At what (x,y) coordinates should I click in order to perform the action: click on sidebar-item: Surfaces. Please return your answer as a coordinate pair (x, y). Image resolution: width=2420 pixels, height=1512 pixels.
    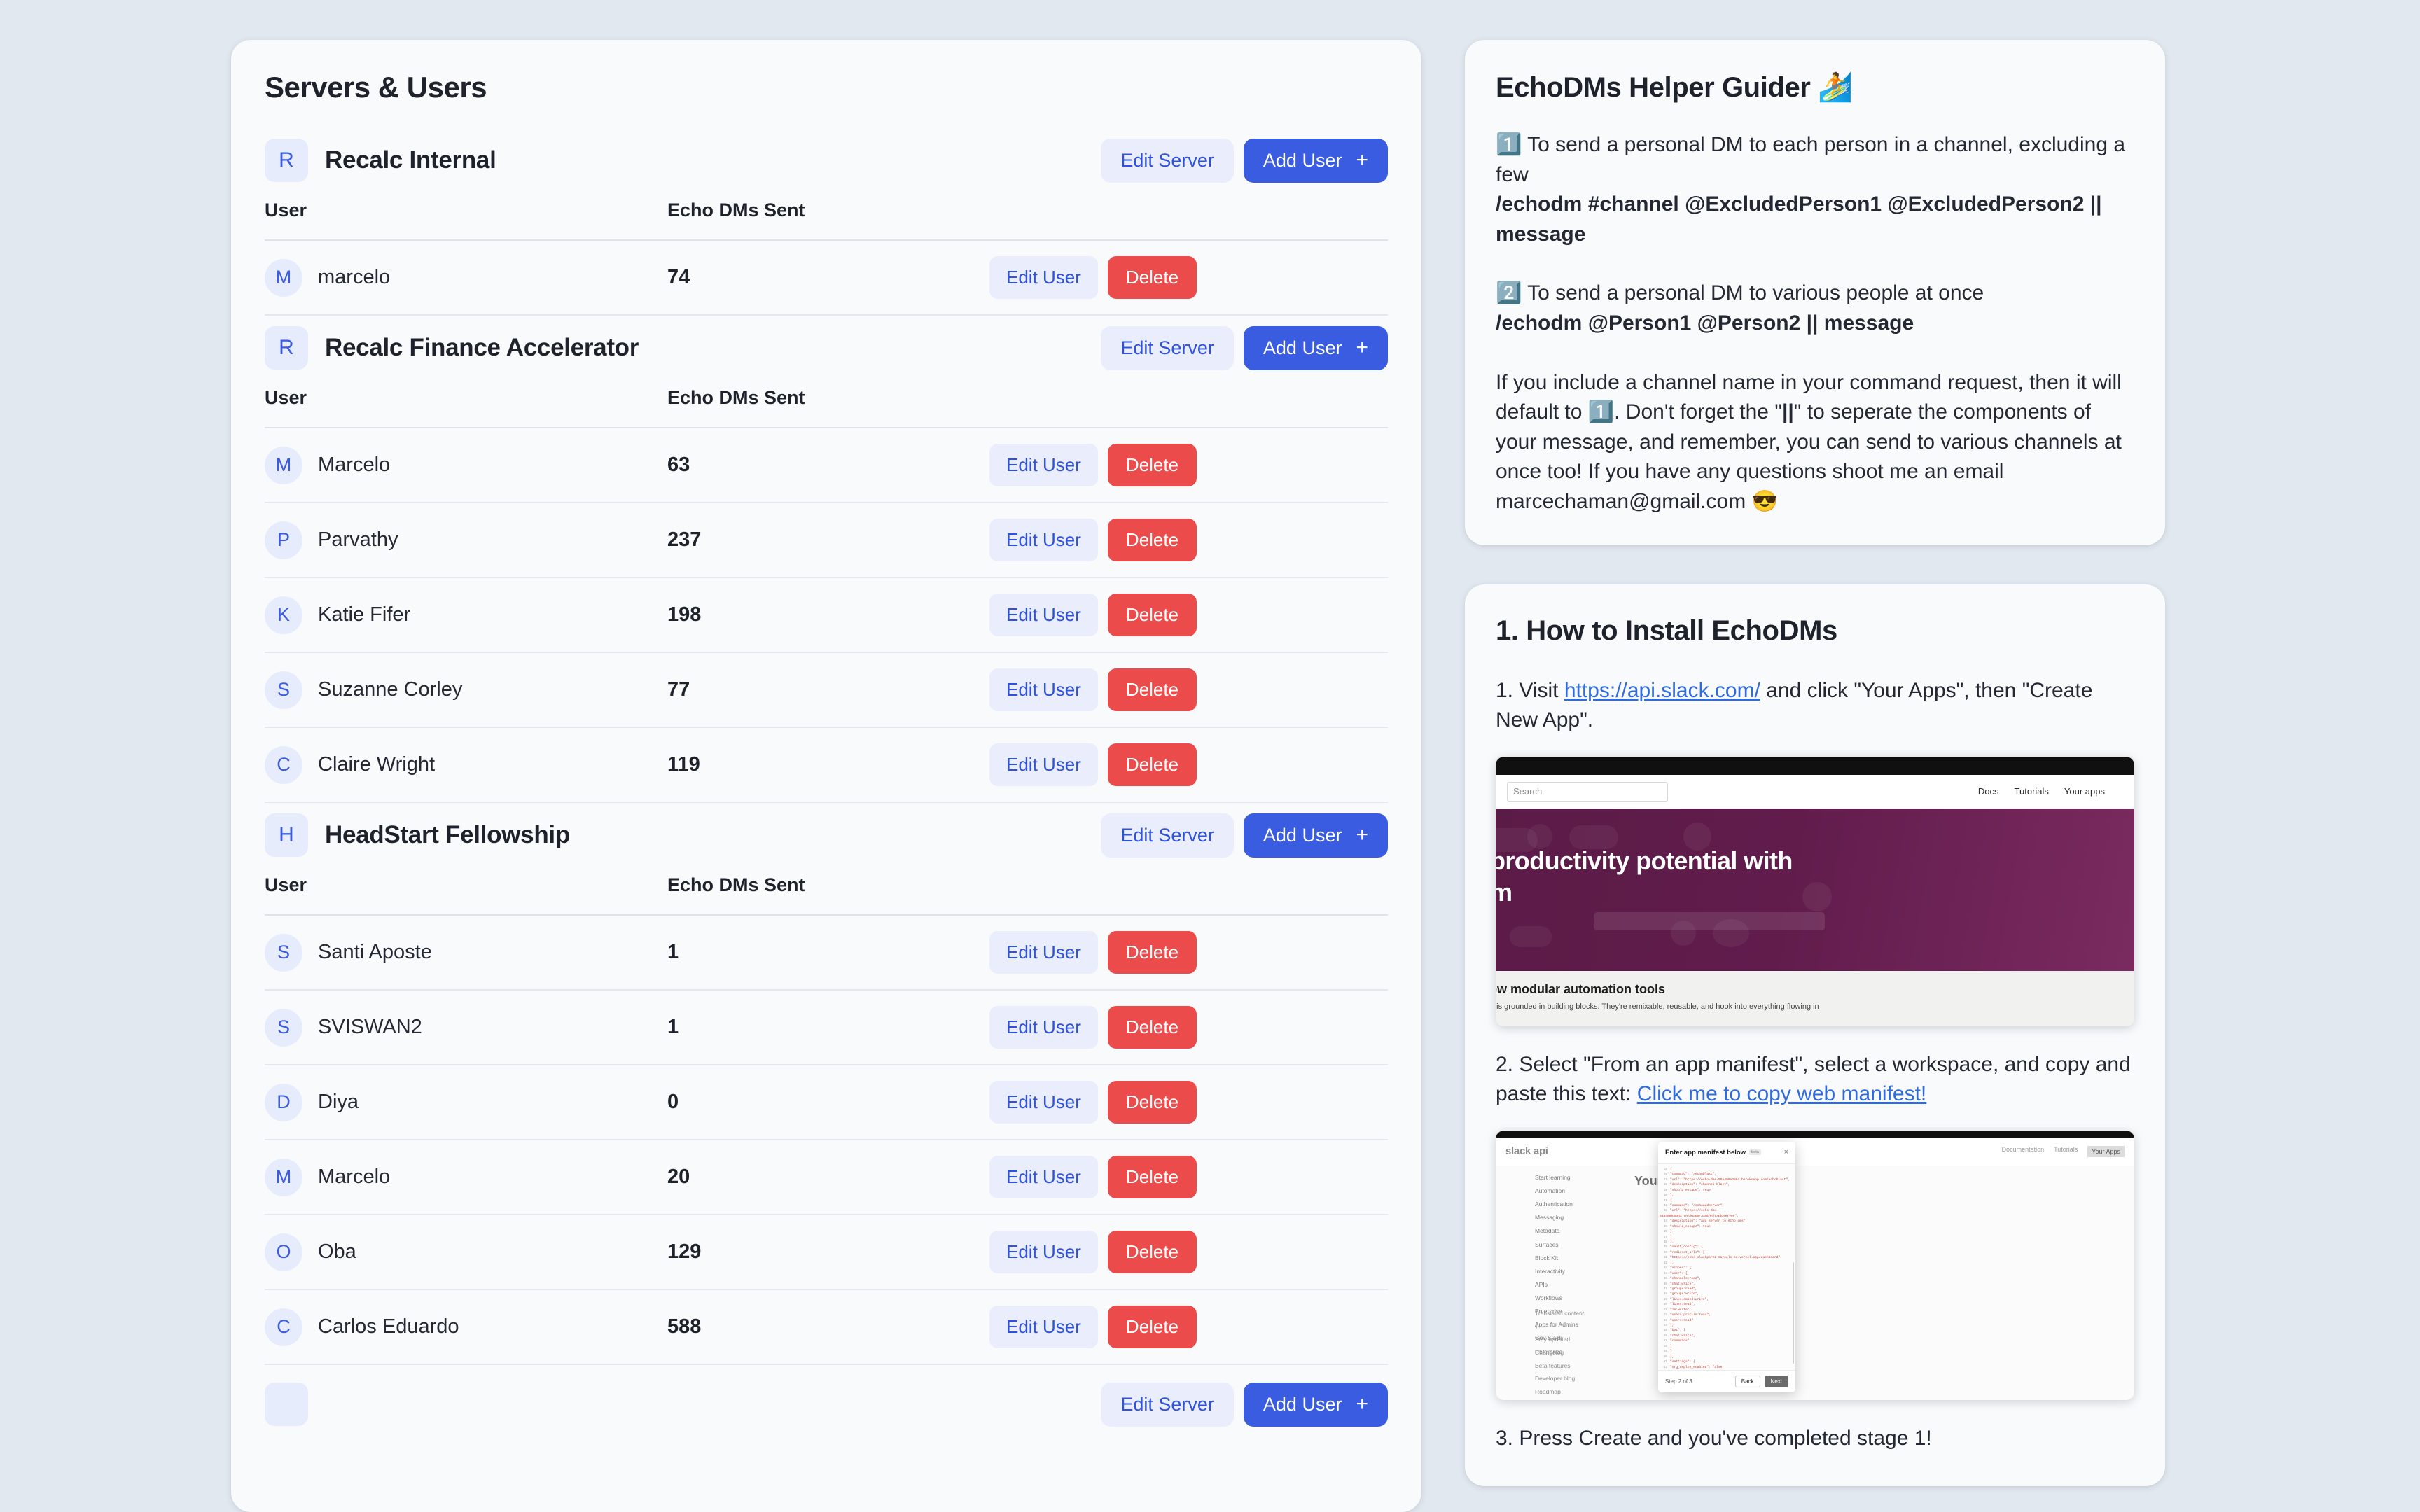
    Looking at the image, I should click on (1577, 1245).